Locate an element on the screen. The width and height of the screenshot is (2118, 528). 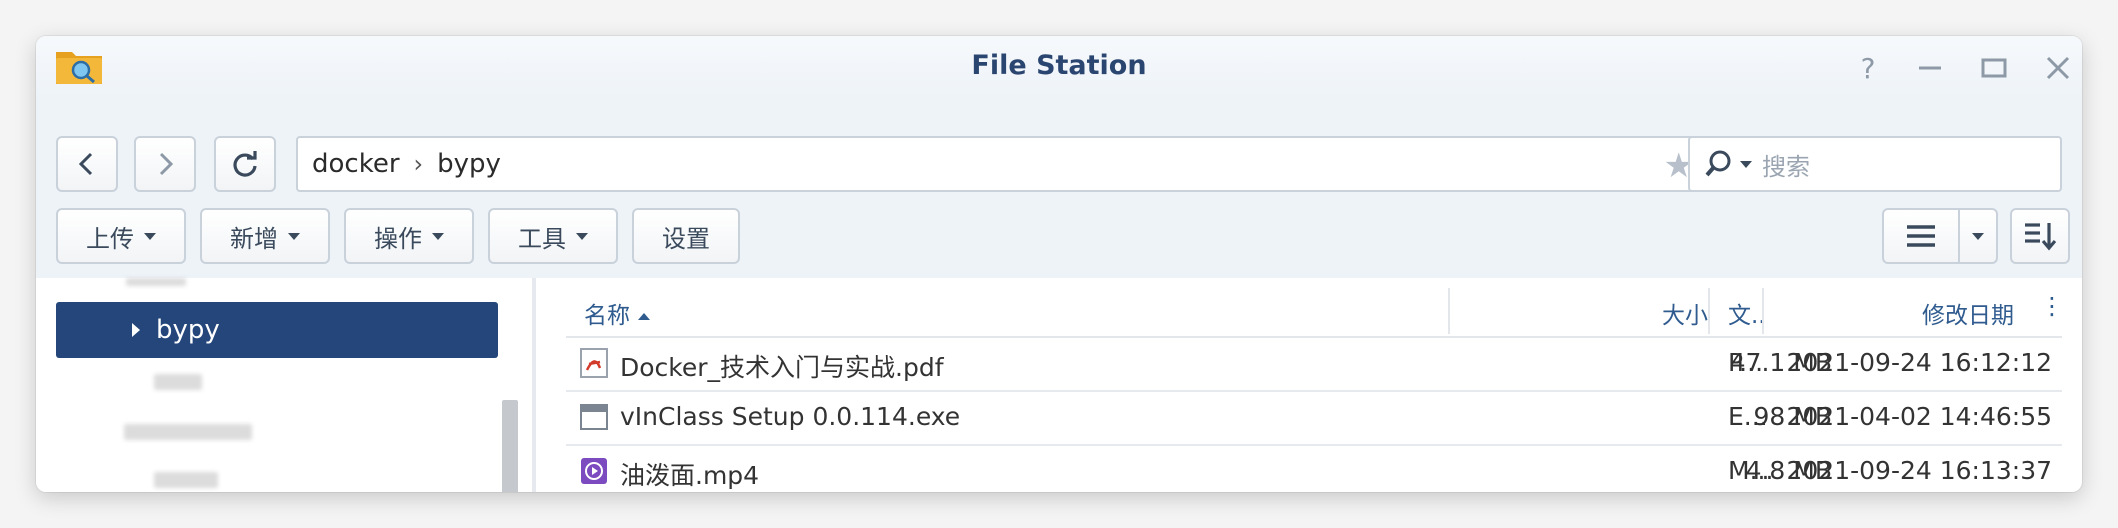
tools-button: 工具 is located at coordinates (553, 236).